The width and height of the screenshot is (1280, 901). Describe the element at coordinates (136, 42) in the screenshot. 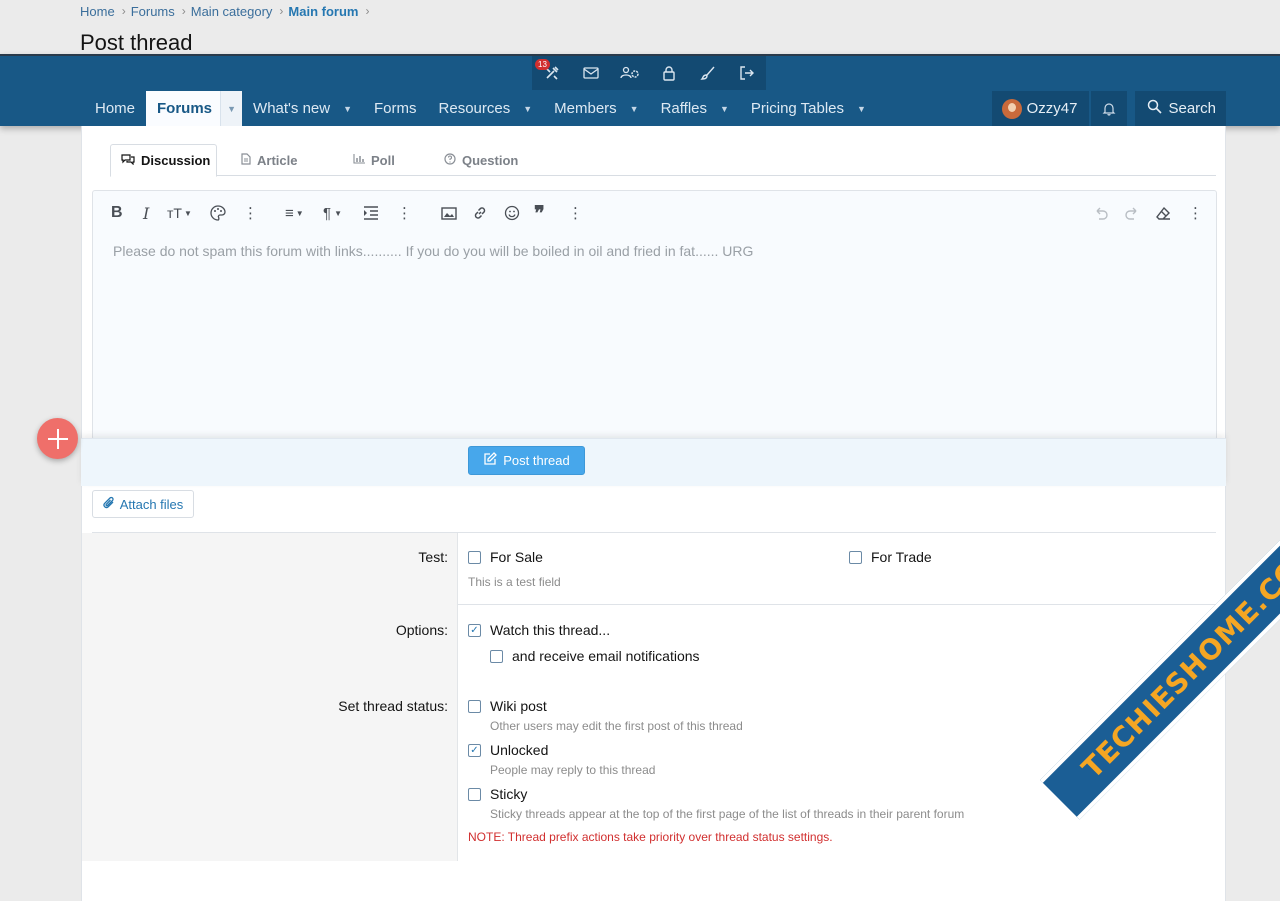

I see `page-title: Post thread` at that location.